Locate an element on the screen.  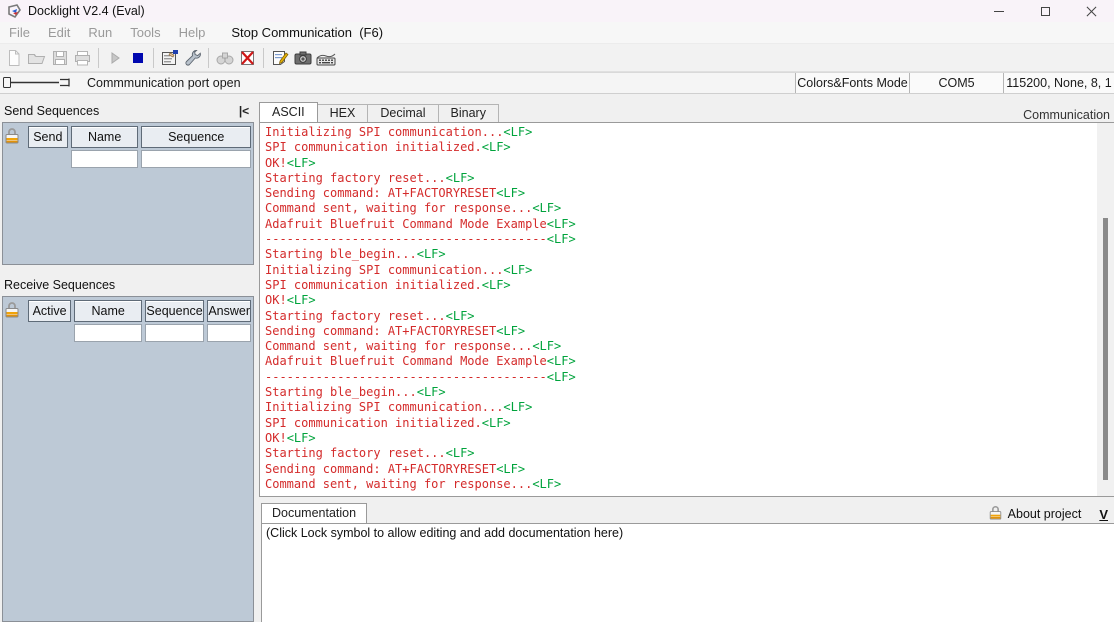
stop-communication-button is located at coordinates (137, 58).